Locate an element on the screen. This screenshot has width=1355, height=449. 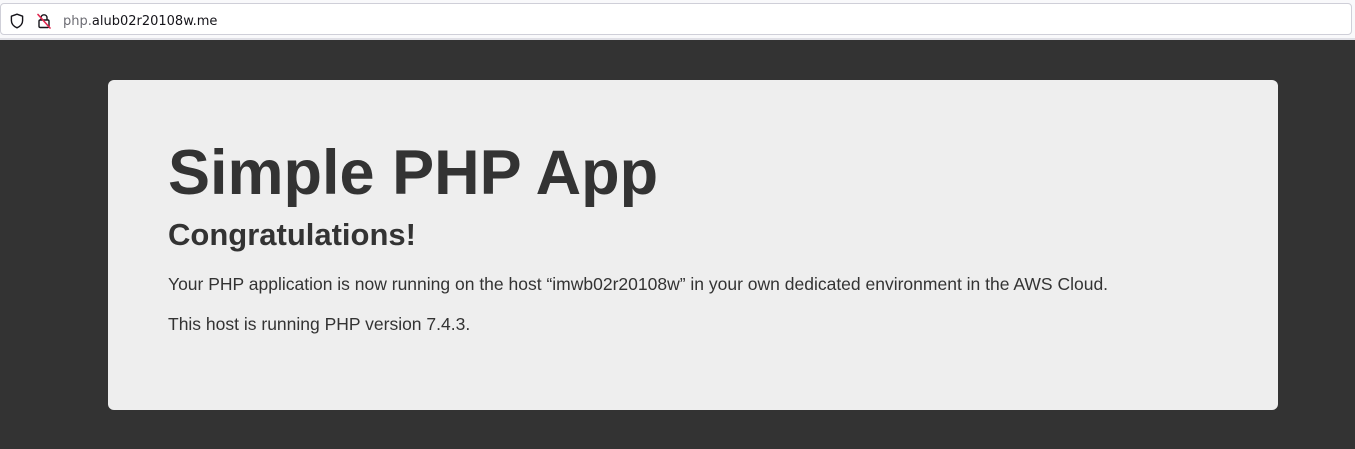
shield-icon is located at coordinates (17, 21).